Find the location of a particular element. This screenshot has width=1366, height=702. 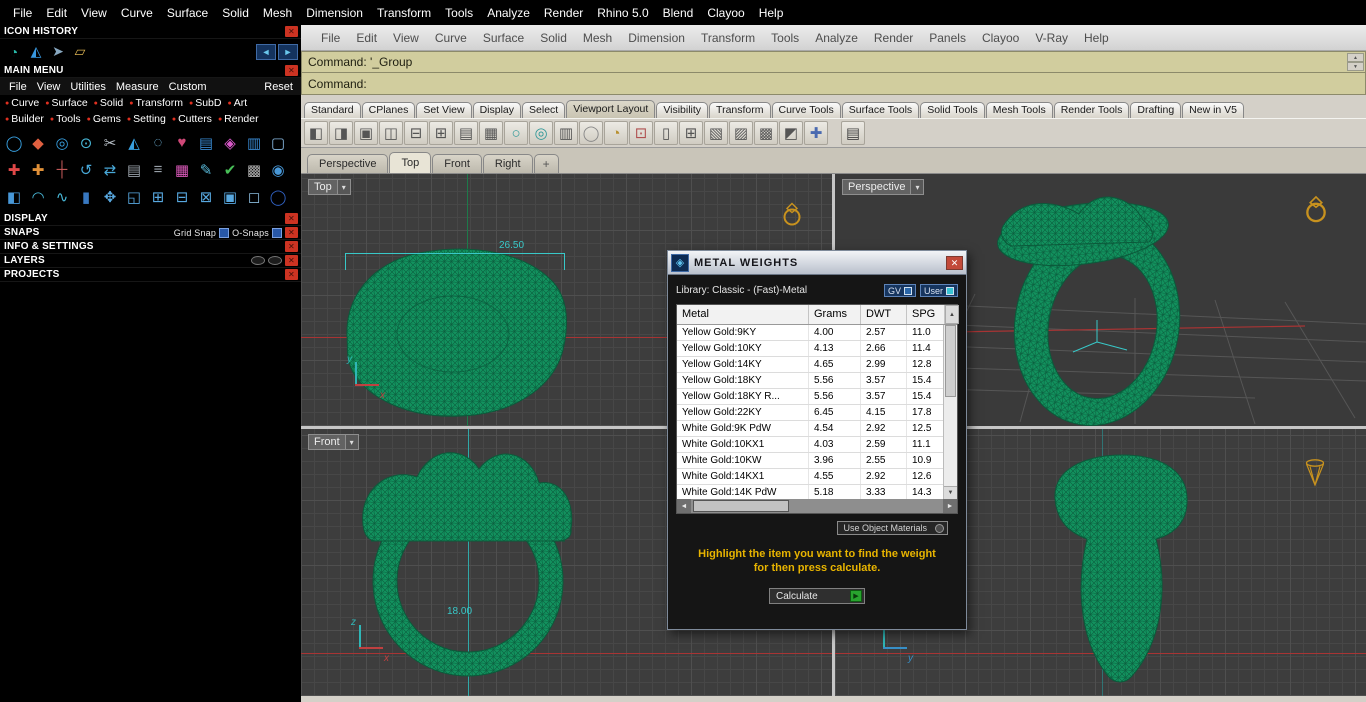

sidebar-tool-icon: ✎ is located at coordinates (206, 170).